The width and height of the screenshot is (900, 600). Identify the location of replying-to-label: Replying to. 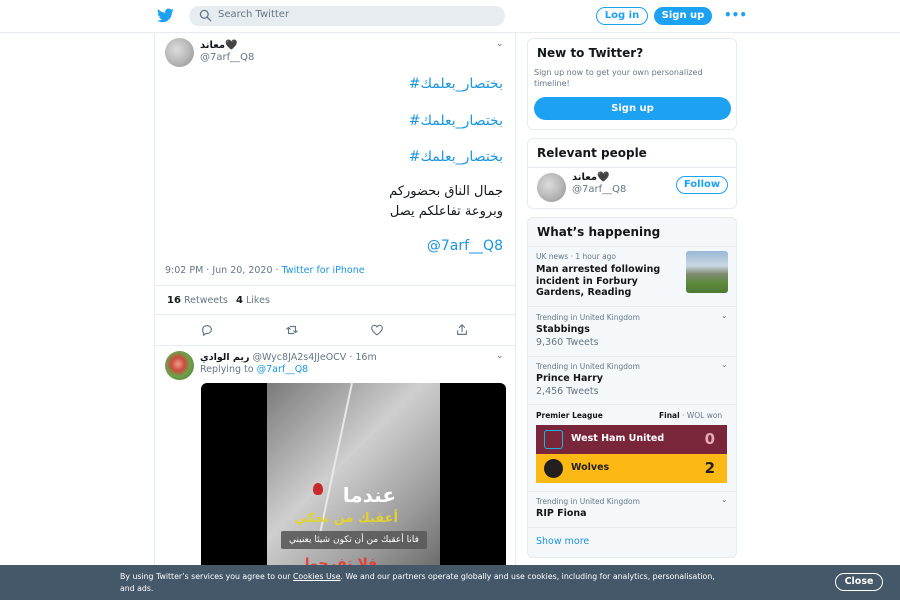
(228, 369).